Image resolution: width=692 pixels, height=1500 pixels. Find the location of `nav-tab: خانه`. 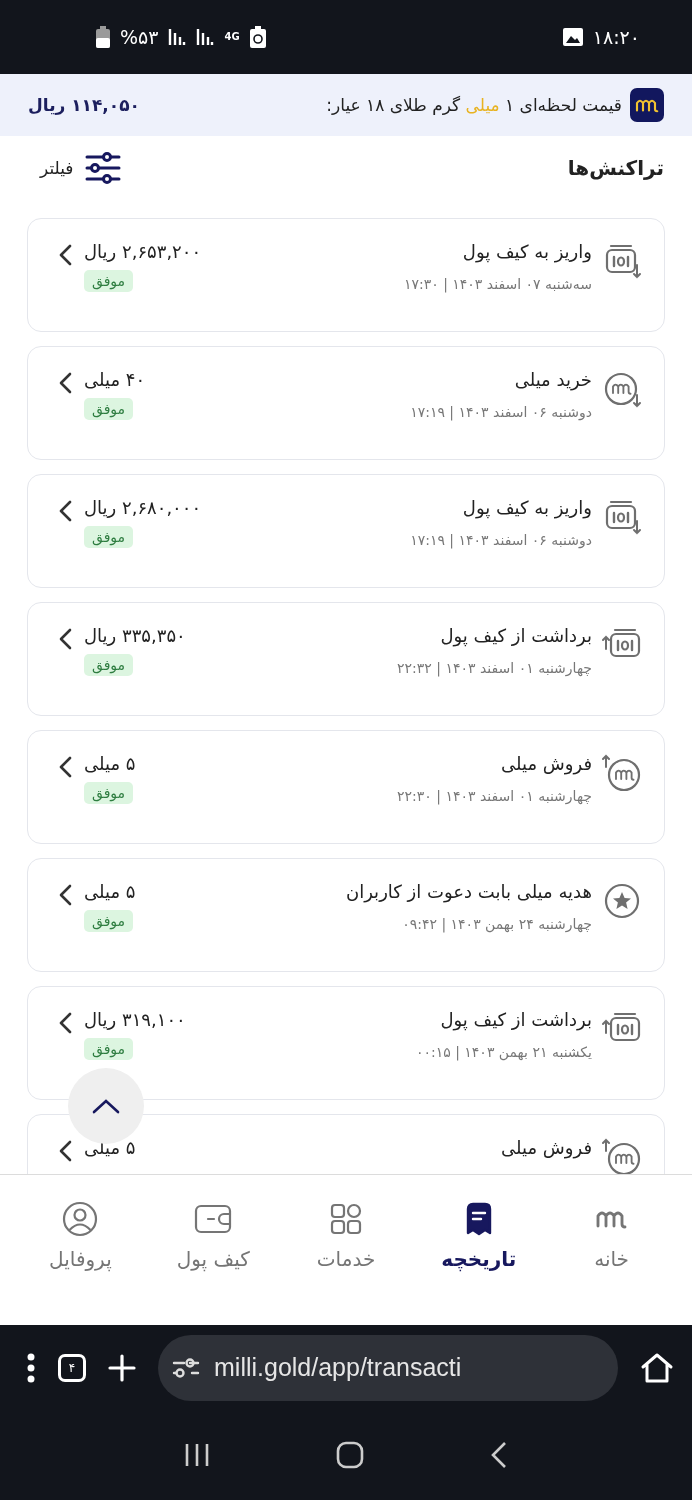

nav-tab: خانه is located at coordinates (611, 1239).